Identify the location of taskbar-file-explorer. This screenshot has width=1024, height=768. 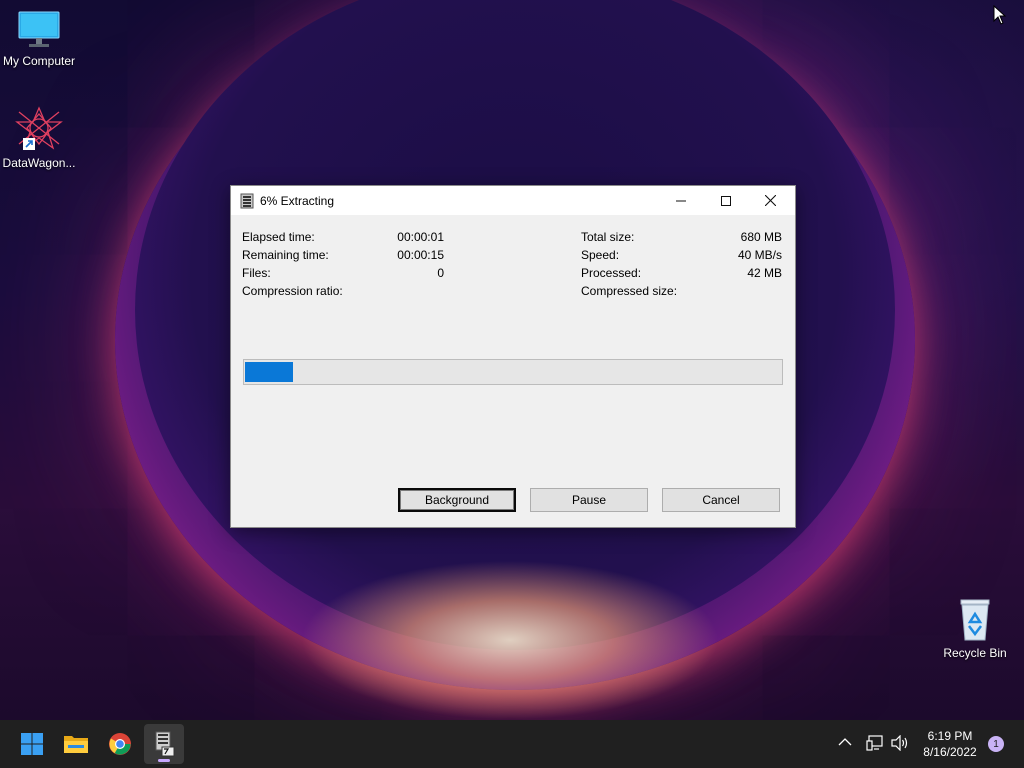
(76, 744).